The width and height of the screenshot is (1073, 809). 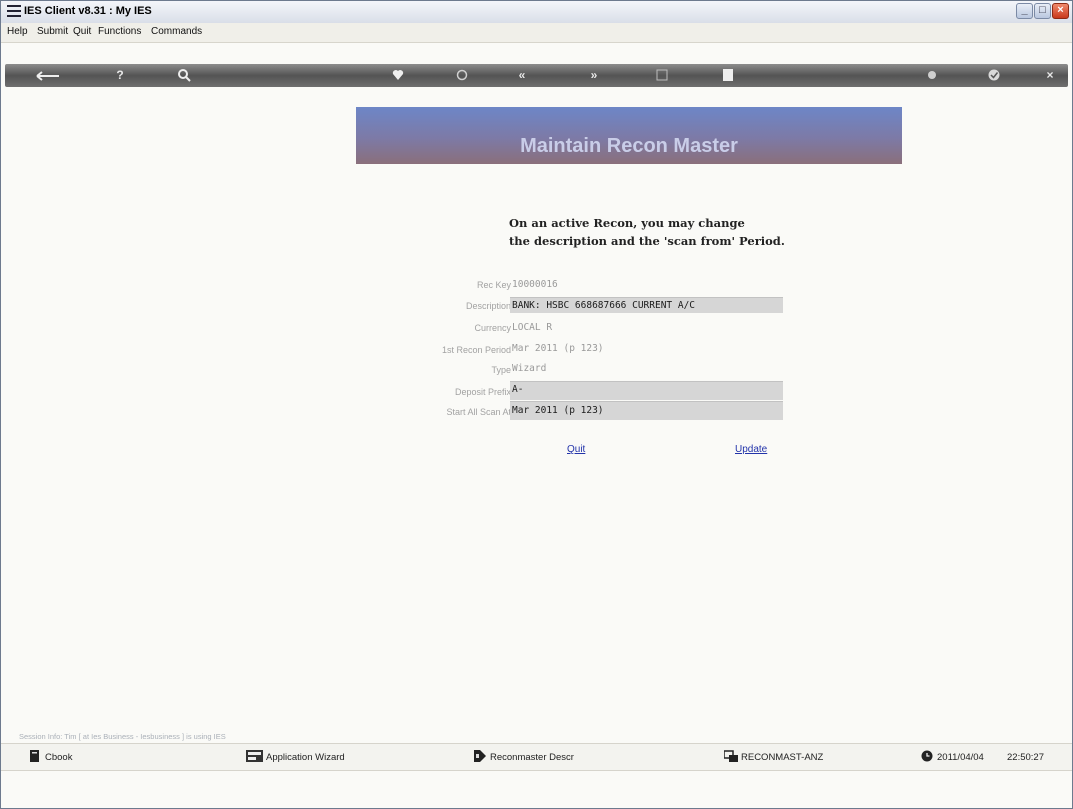 I want to click on description-label: Description, so click(x=488, y=306).